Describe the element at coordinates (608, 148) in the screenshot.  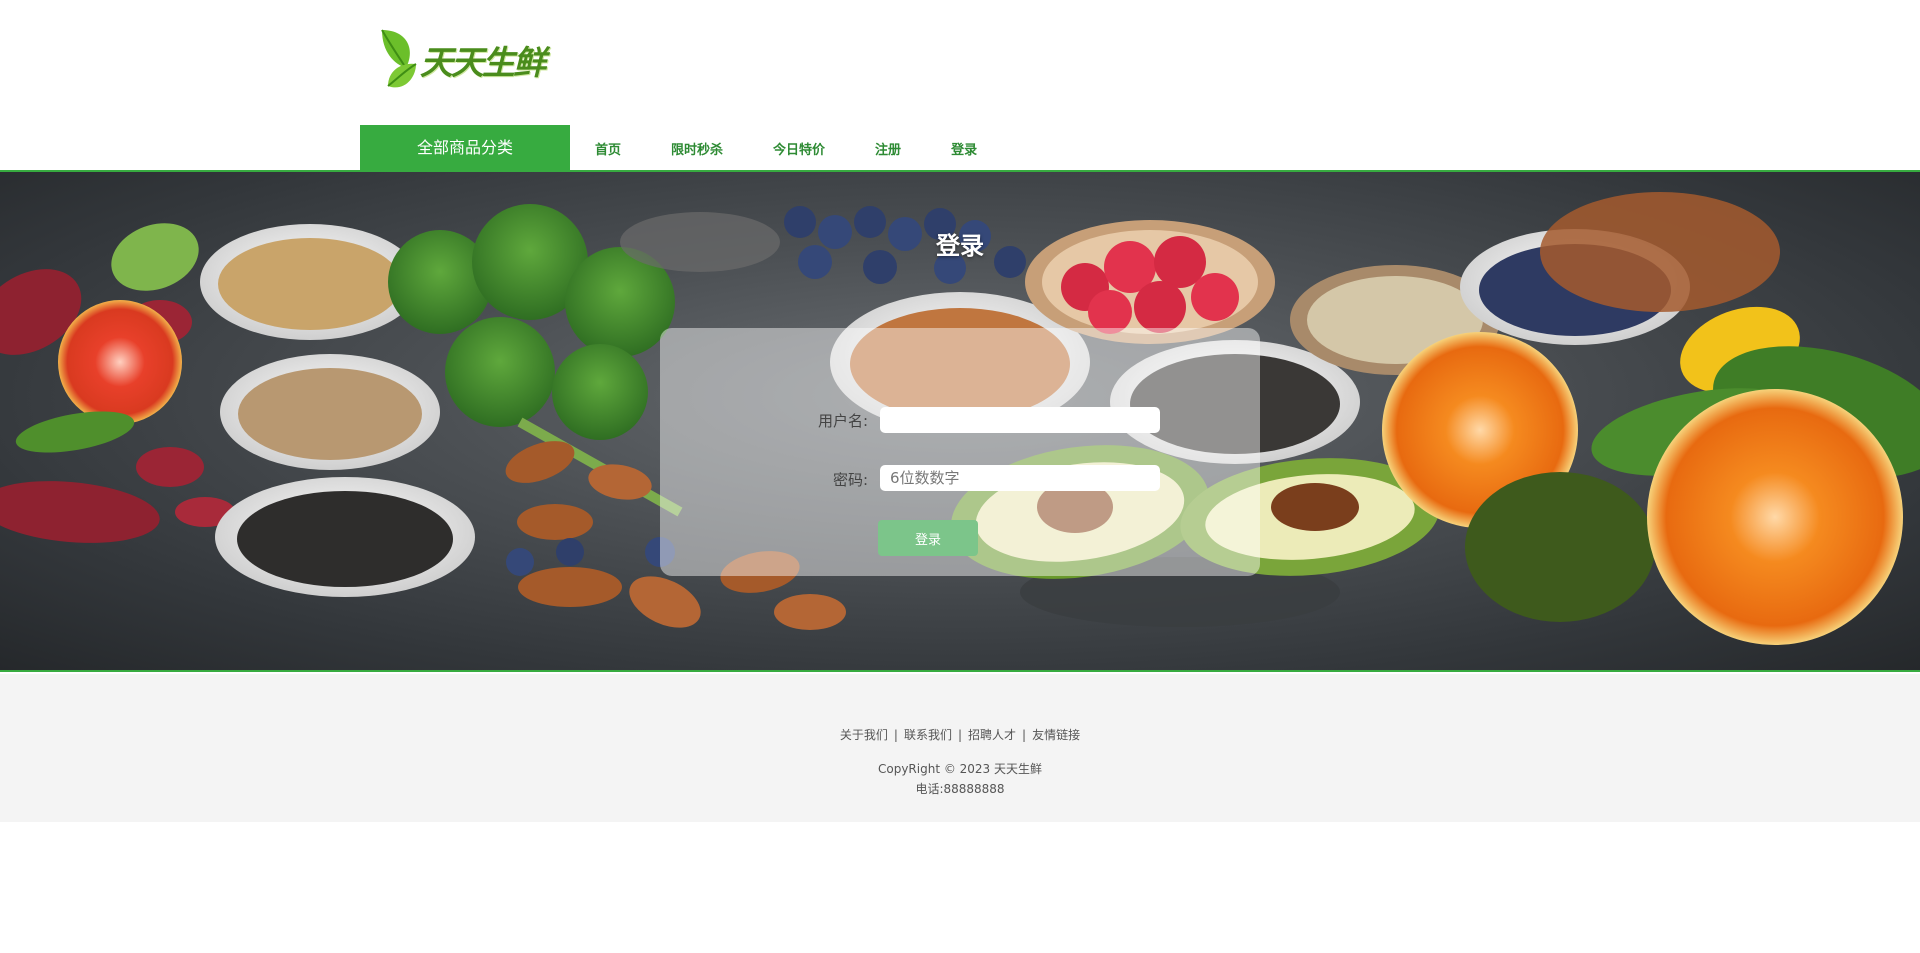
I see `nav-home: 首页` at that location.